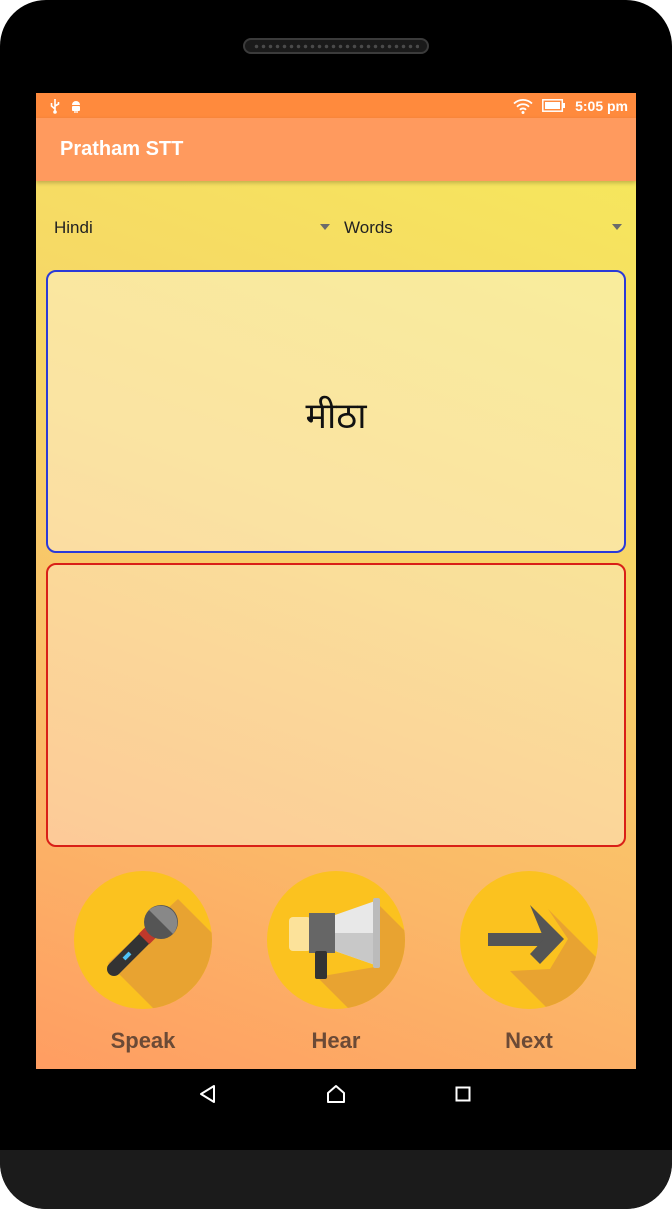 Image resolution: width=672 pixels, height=1209 pixels. I want to click on phone-chin, so click(336, 1179).